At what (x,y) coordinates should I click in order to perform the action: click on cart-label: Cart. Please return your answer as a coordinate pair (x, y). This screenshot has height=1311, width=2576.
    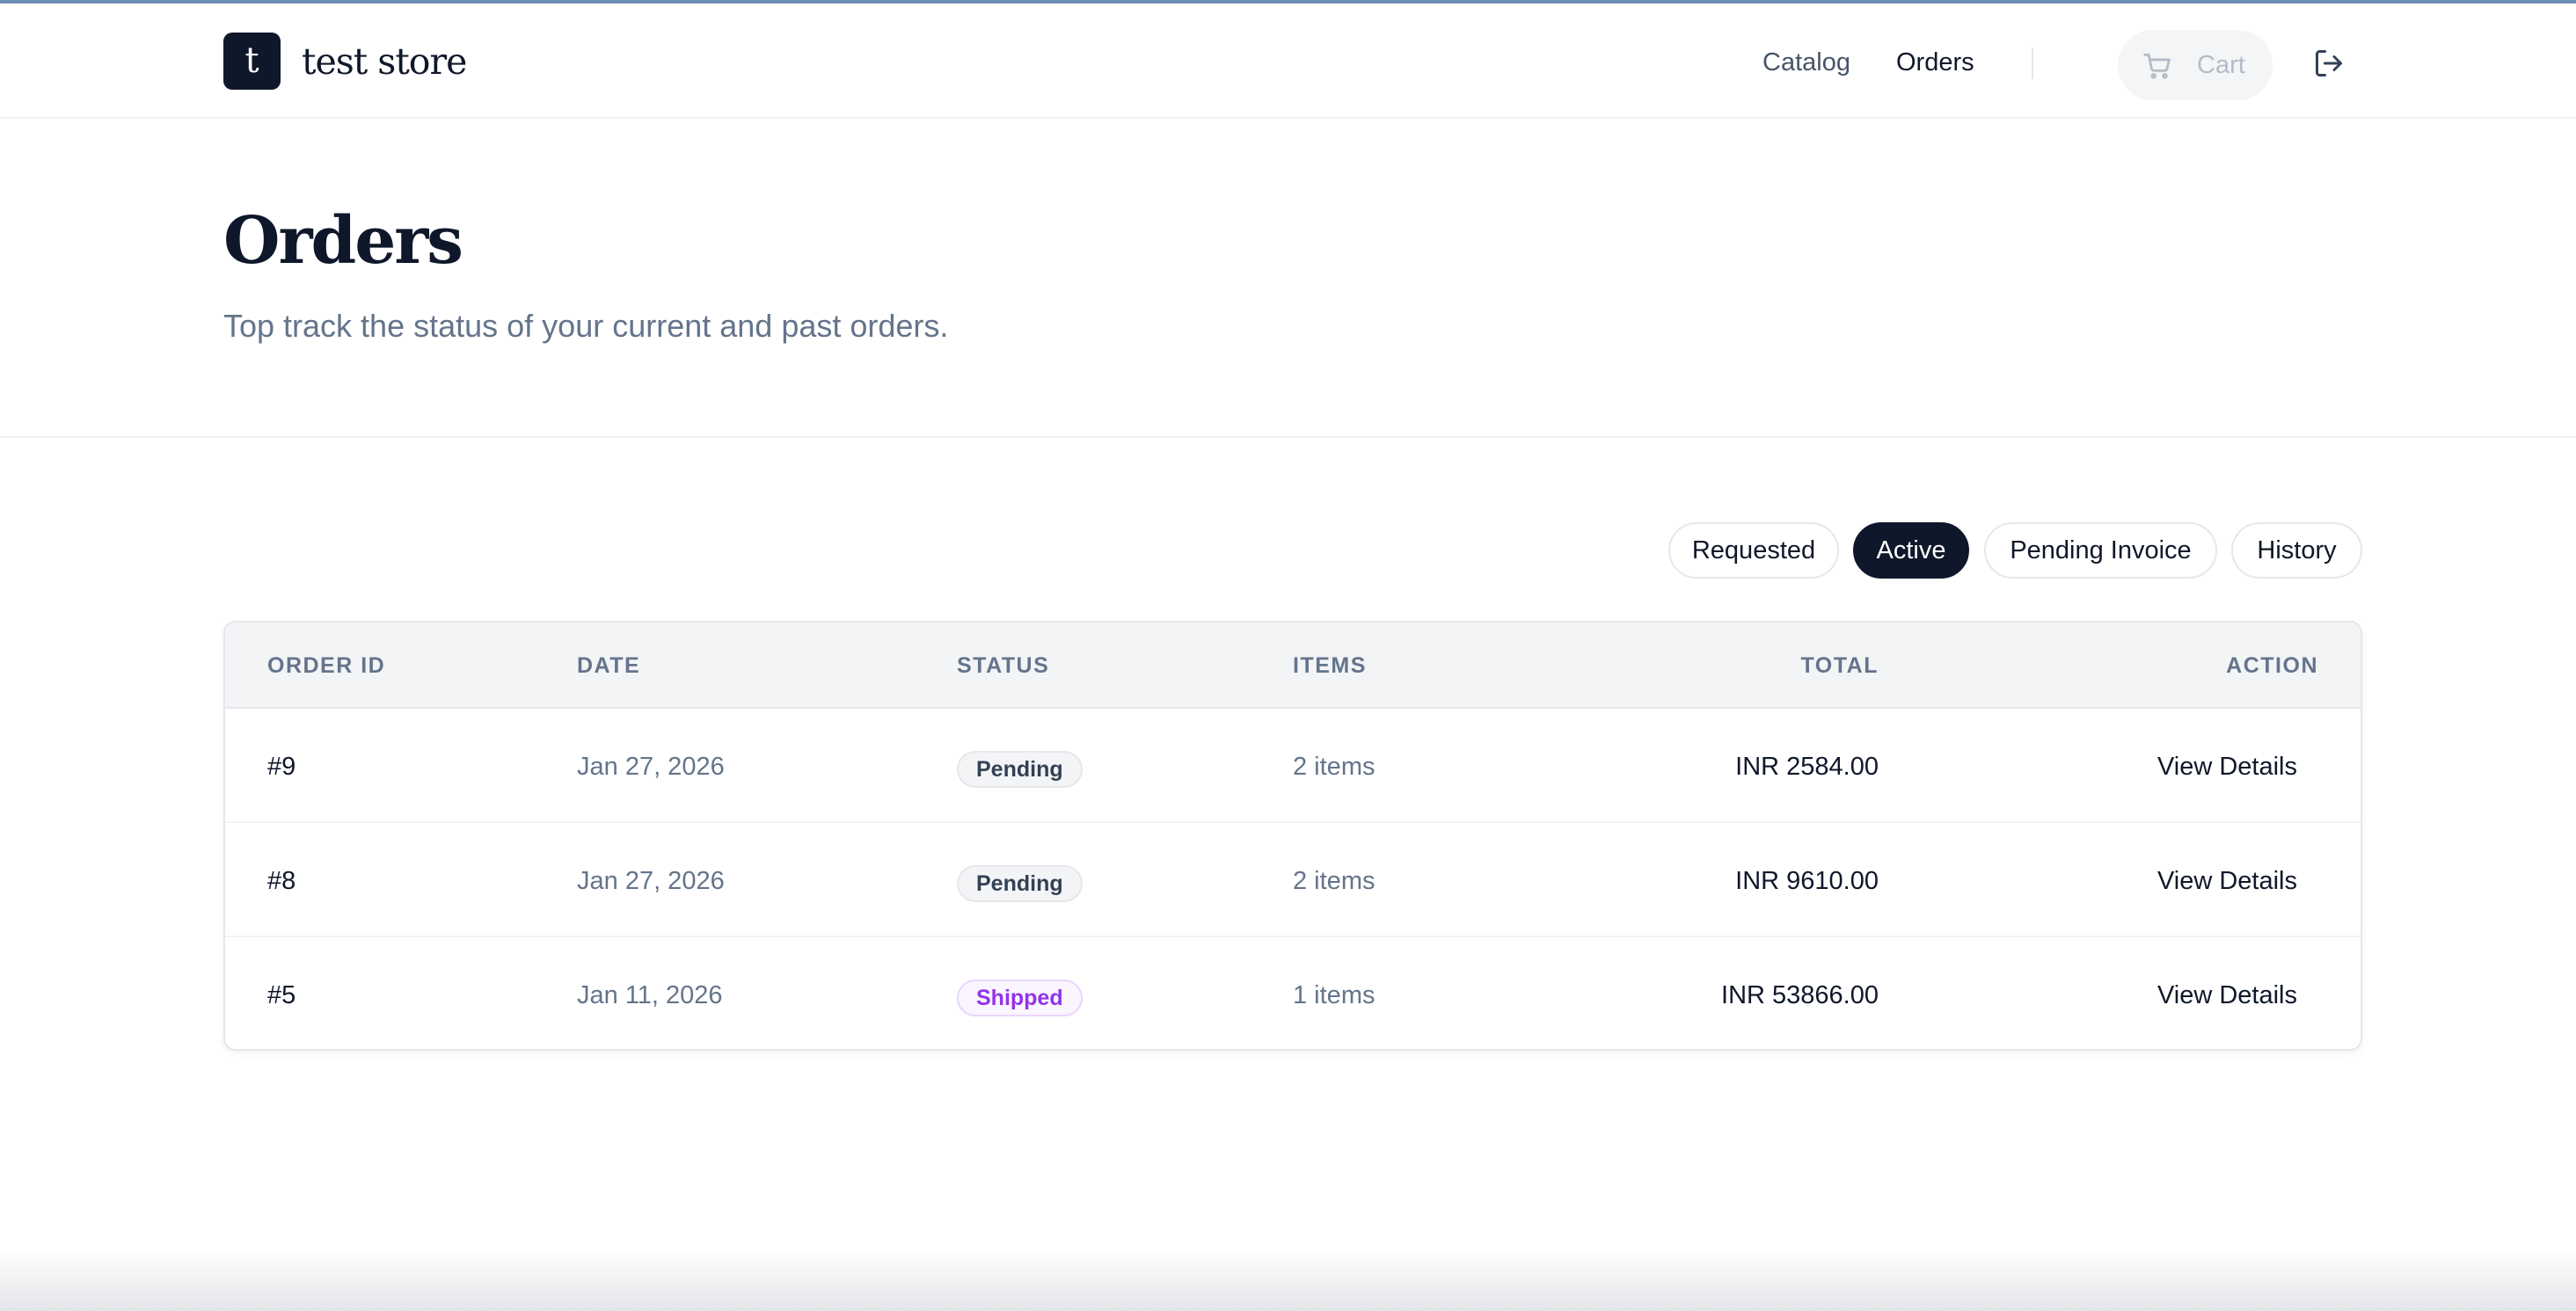
    Looking at the image, I should click on (2221, 65).